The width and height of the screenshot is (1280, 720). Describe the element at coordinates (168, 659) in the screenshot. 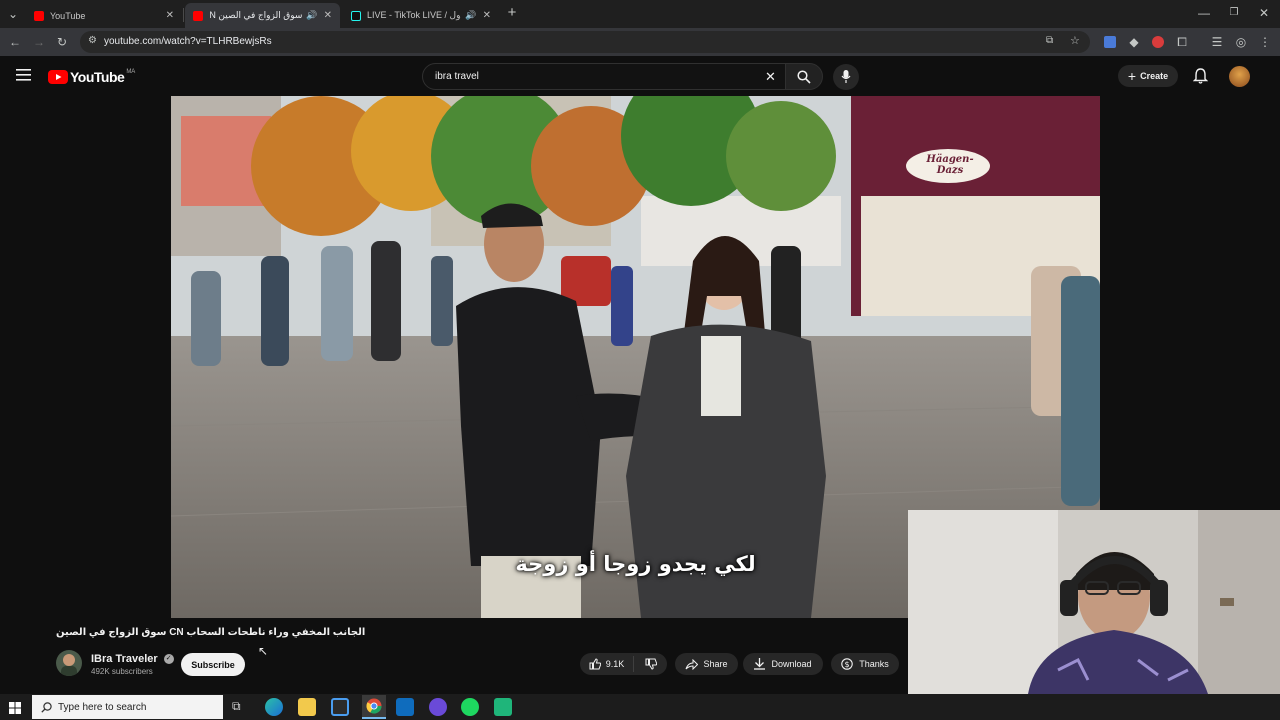

I see `verified-badge-icon: ✓` at that location.